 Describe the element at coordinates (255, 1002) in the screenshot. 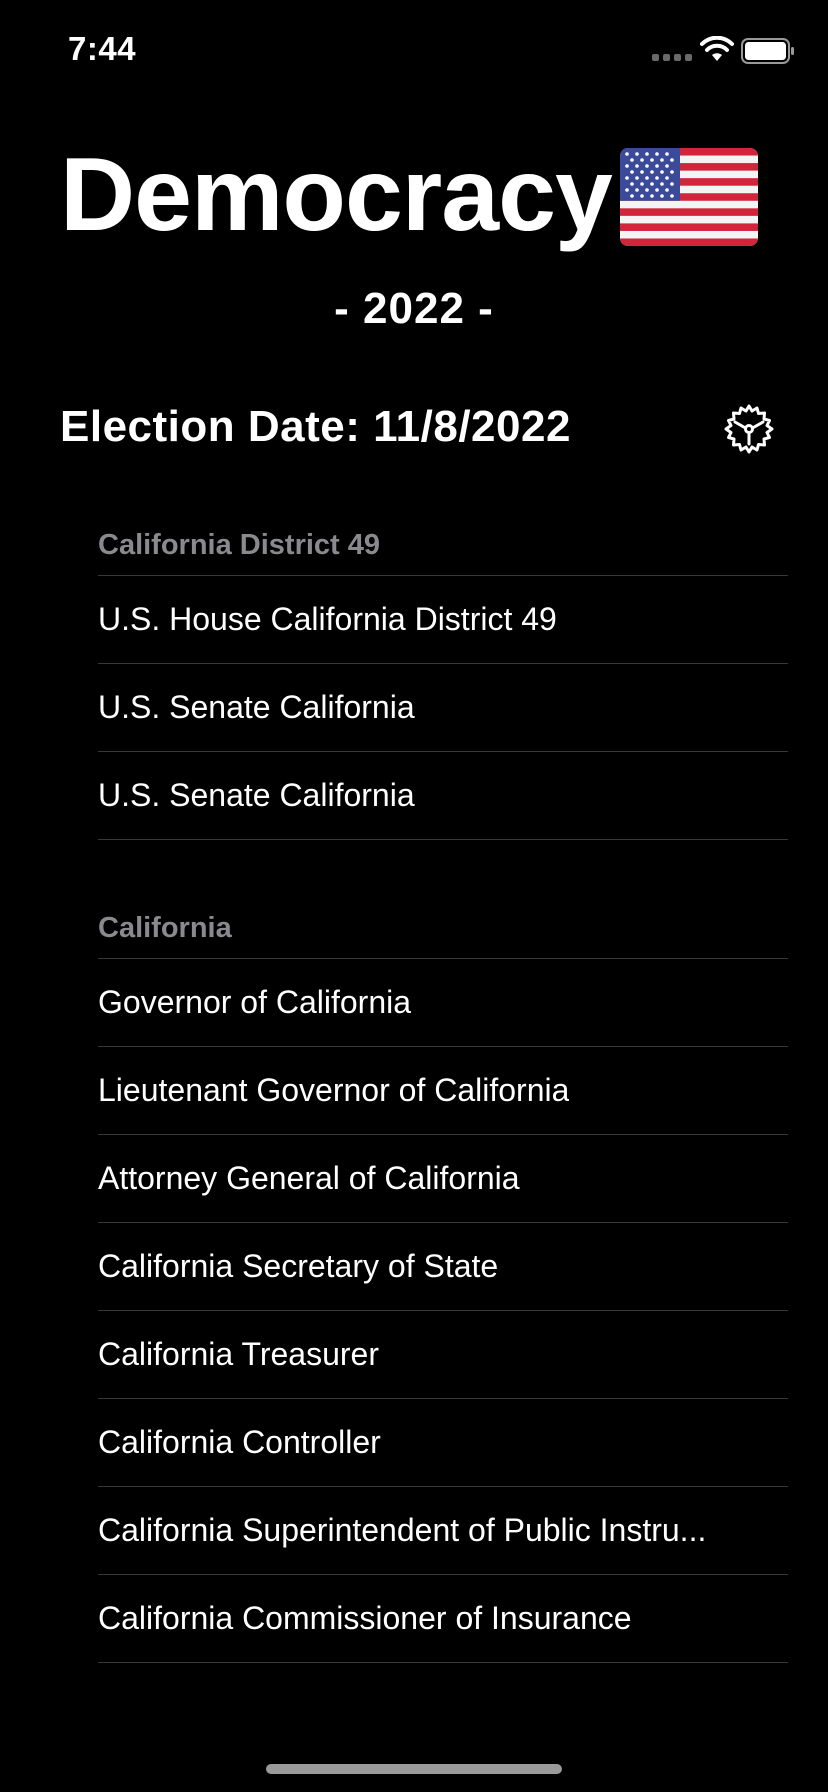

I see `race-list-item-label: Governor of California` at that location.